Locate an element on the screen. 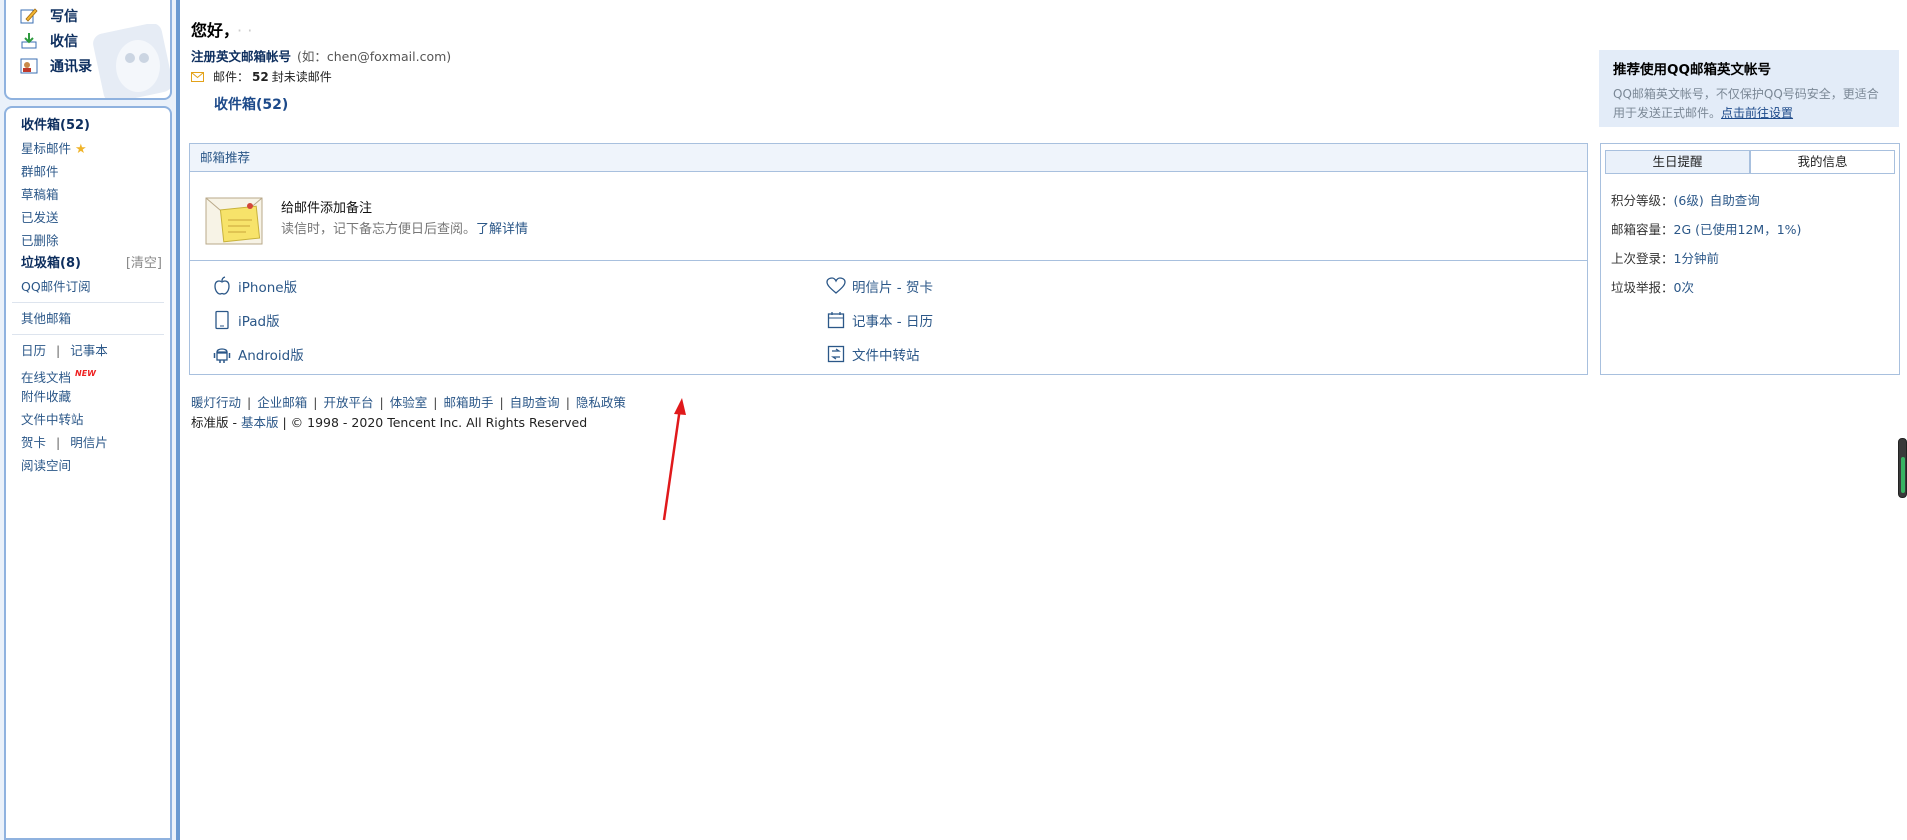 This screenshot has width=1907, height=840. user-name: · · is located at coordinates (245, 30).